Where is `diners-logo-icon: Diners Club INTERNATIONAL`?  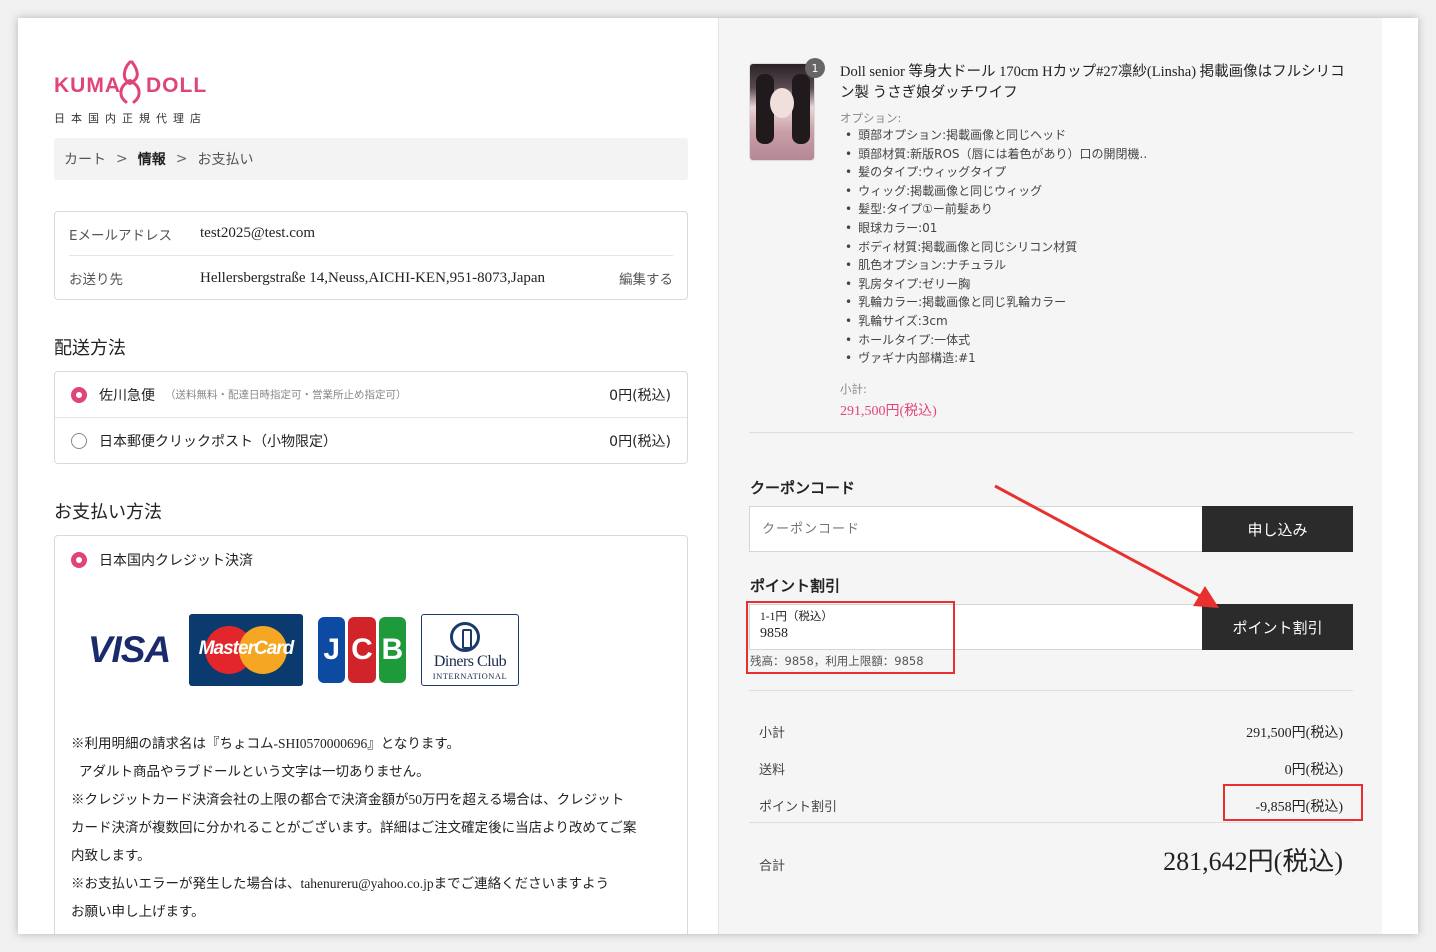
diners-logo-icon: Diners Club INTERNATIONAL is located at coordinates (470, 650).